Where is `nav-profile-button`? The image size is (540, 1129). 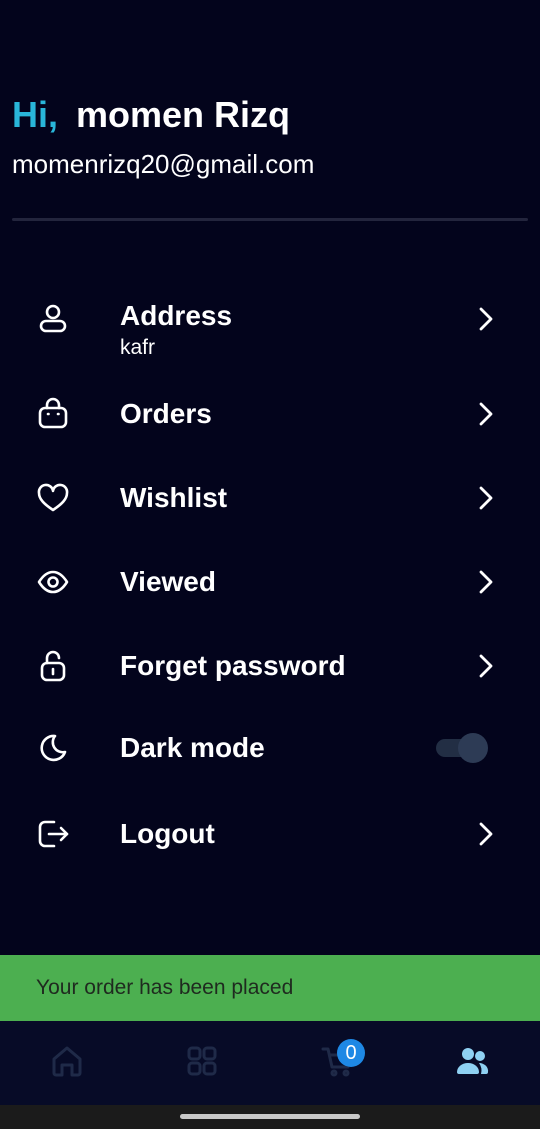 nav-profile-button is located at coordinates (472, 1061).